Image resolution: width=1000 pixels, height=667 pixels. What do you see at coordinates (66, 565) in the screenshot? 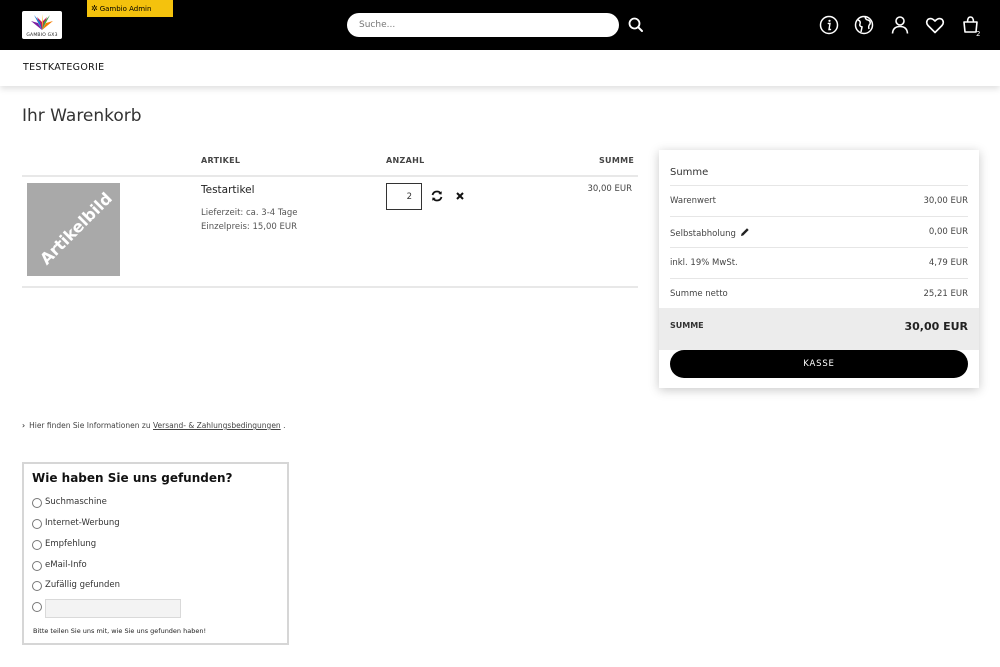
I see `survey-option-label: eMail-Info` at bounding box center [66, 565].